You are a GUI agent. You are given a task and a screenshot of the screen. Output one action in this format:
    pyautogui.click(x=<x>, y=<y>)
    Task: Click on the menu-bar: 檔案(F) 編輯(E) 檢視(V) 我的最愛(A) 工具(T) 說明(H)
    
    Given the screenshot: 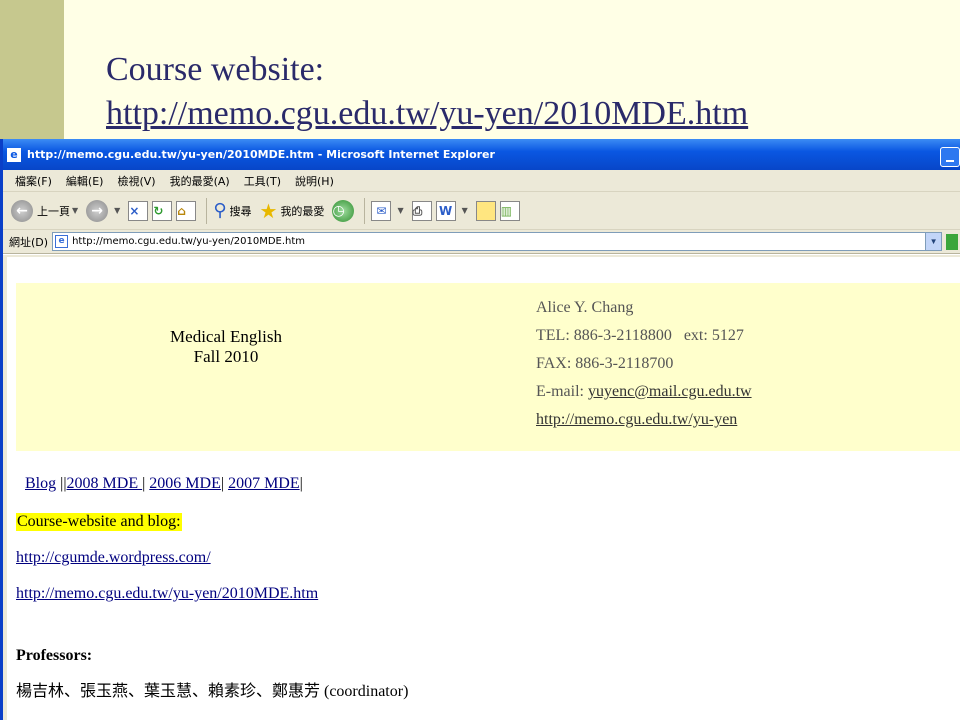 What is the action you would take?
    pyautogui.click(x=481, y=181)
    